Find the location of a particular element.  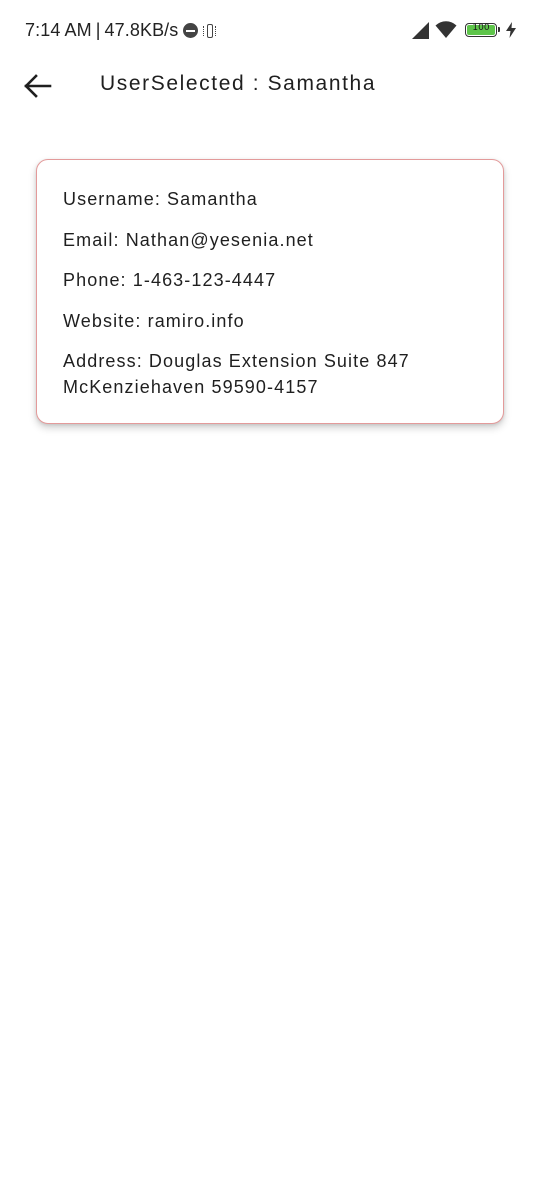

email-text: Email: Nathan@yesenia.net is located at coordinates (188, 239).